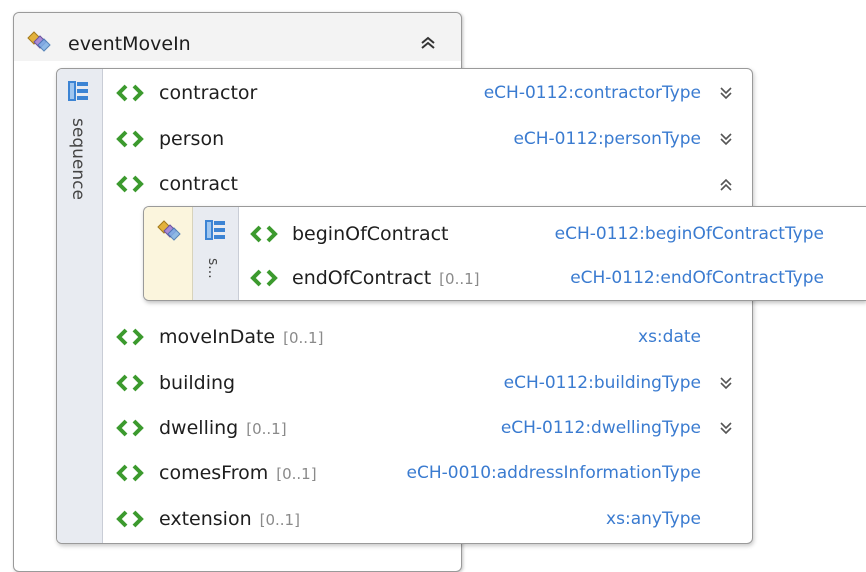  I want to click on element-name: comesFrom, so click(214, 473).